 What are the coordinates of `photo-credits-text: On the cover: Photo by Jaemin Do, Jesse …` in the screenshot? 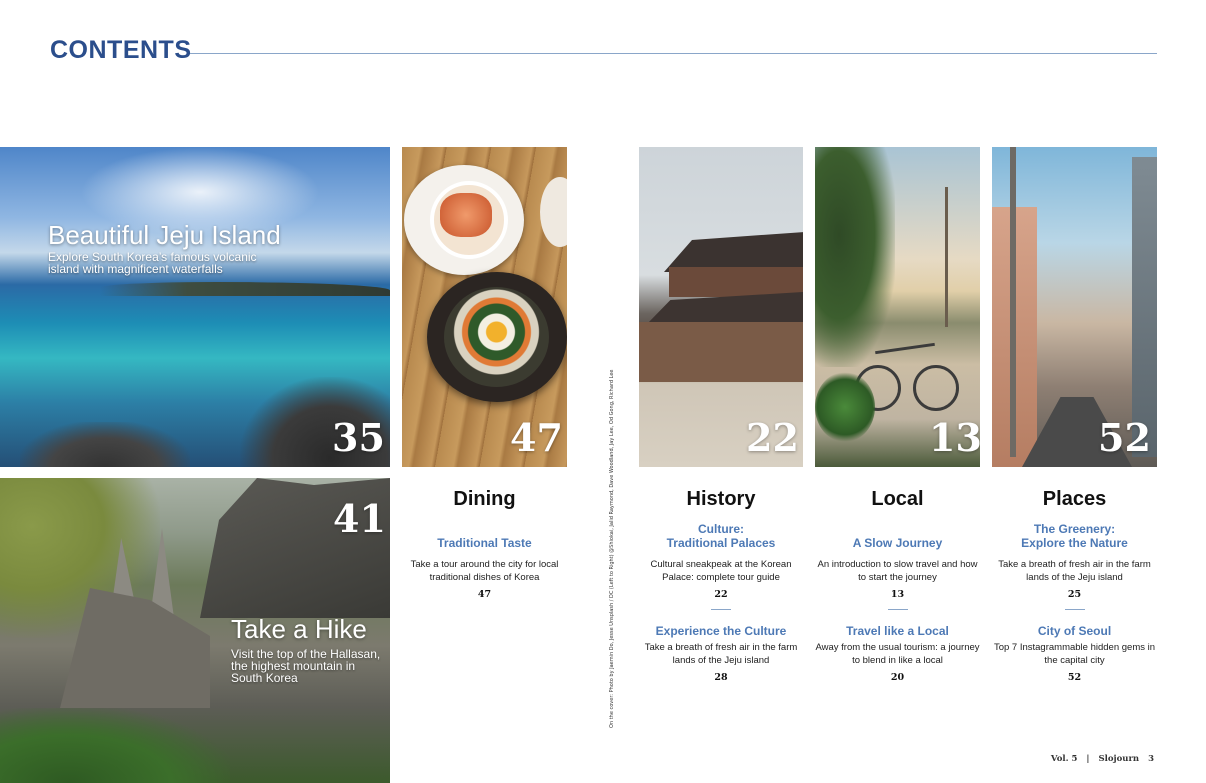 It's located at (612, 549).